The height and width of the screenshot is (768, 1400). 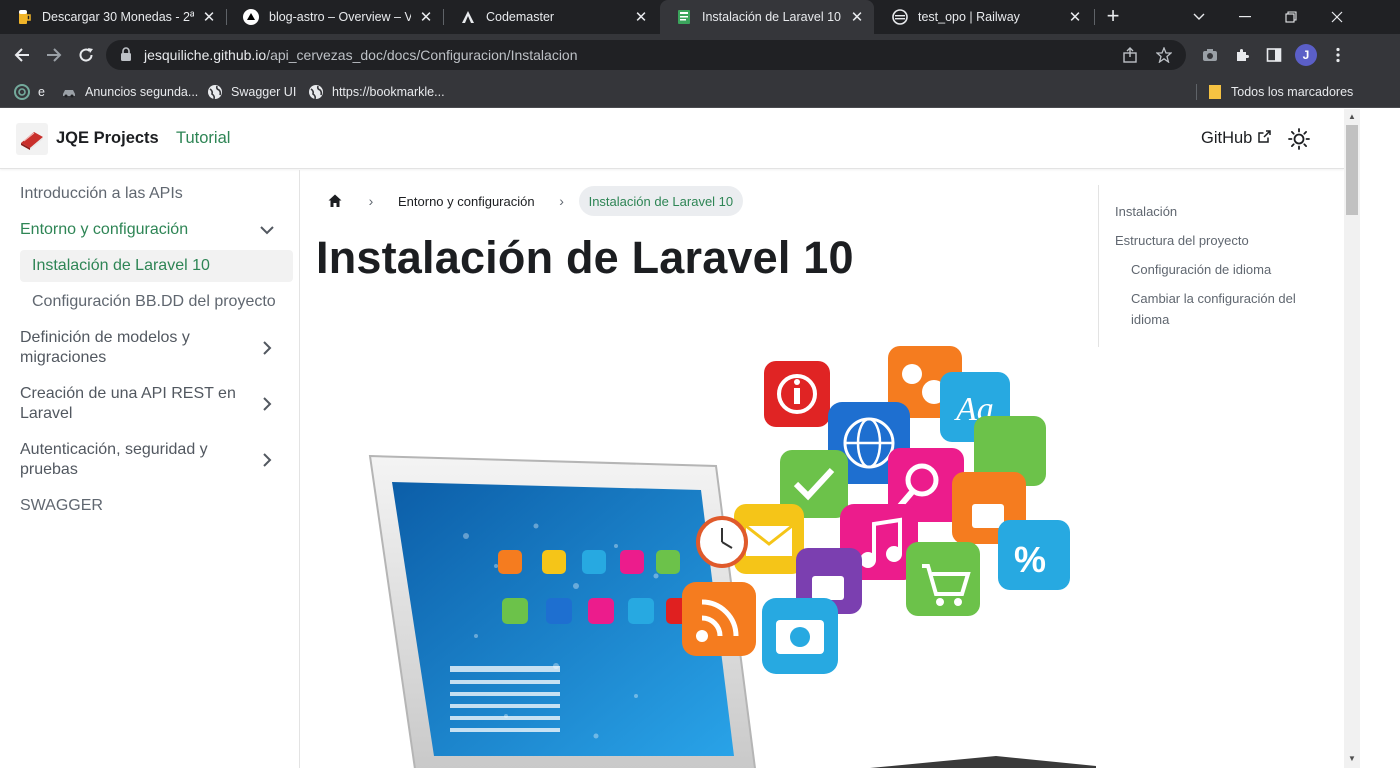 I want to click on share-icon, so click(x=1130, y=55).